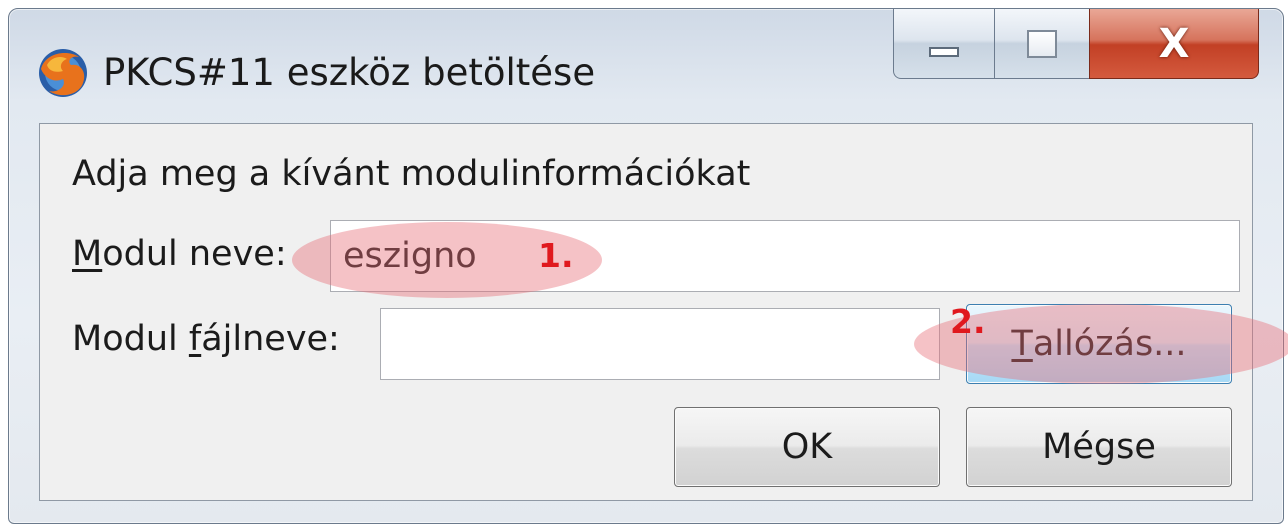  Describe the element at coordinates (807, 447) in the screenshot. I see `ok-button: OK` at that location.